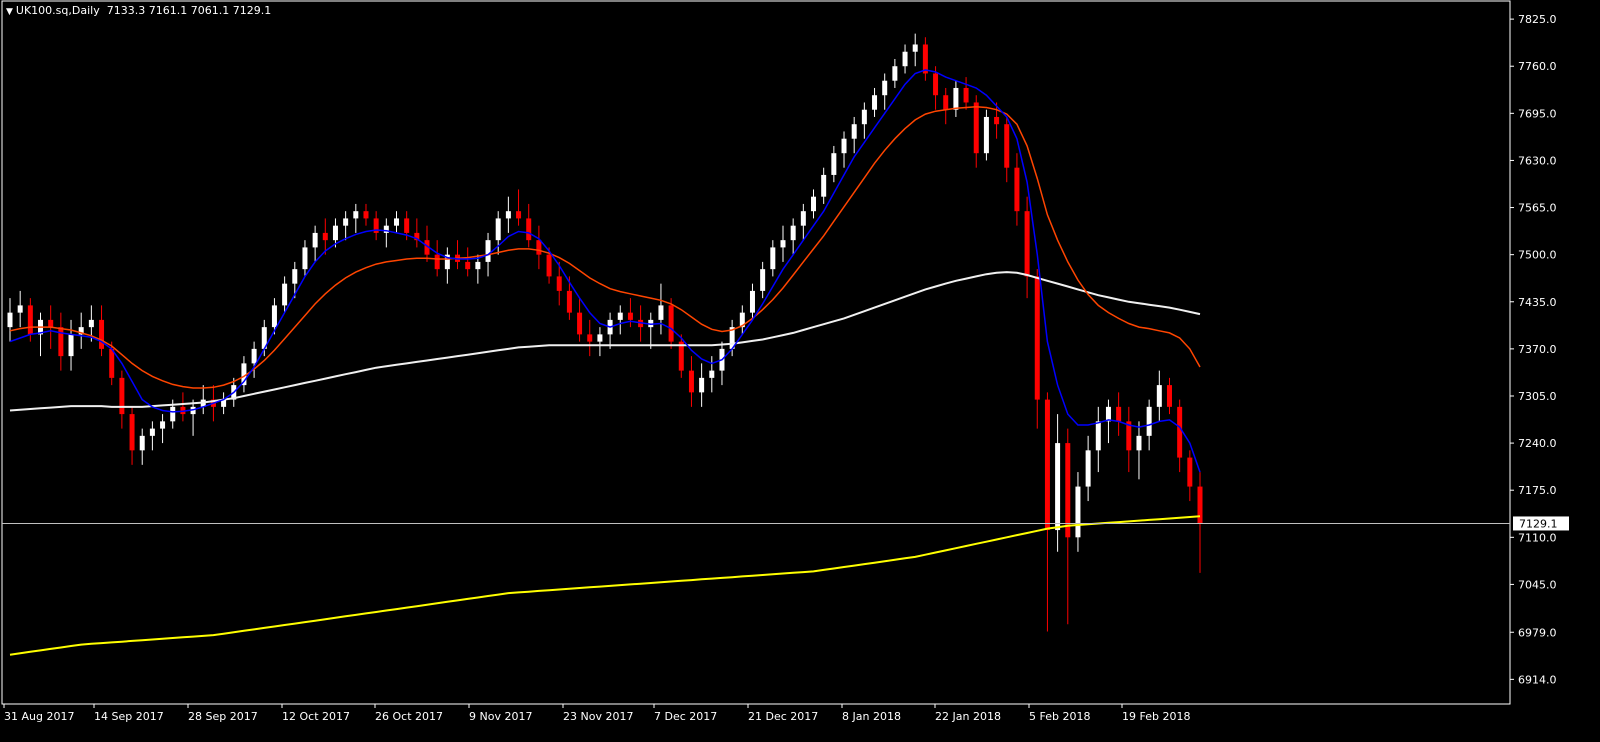  I want to click on y-tick-label: 6979.0, so click(1537, 632).